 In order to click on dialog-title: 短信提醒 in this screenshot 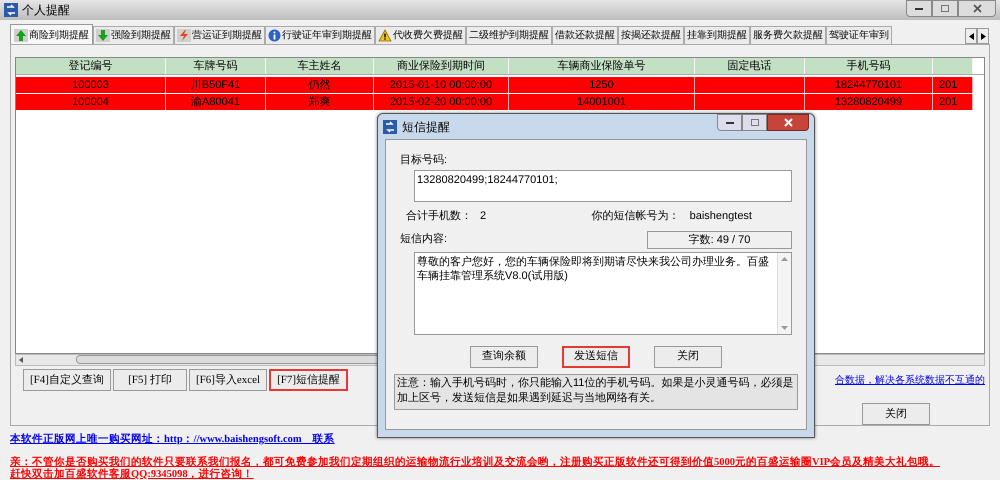, I will do `click(426, 127)`.